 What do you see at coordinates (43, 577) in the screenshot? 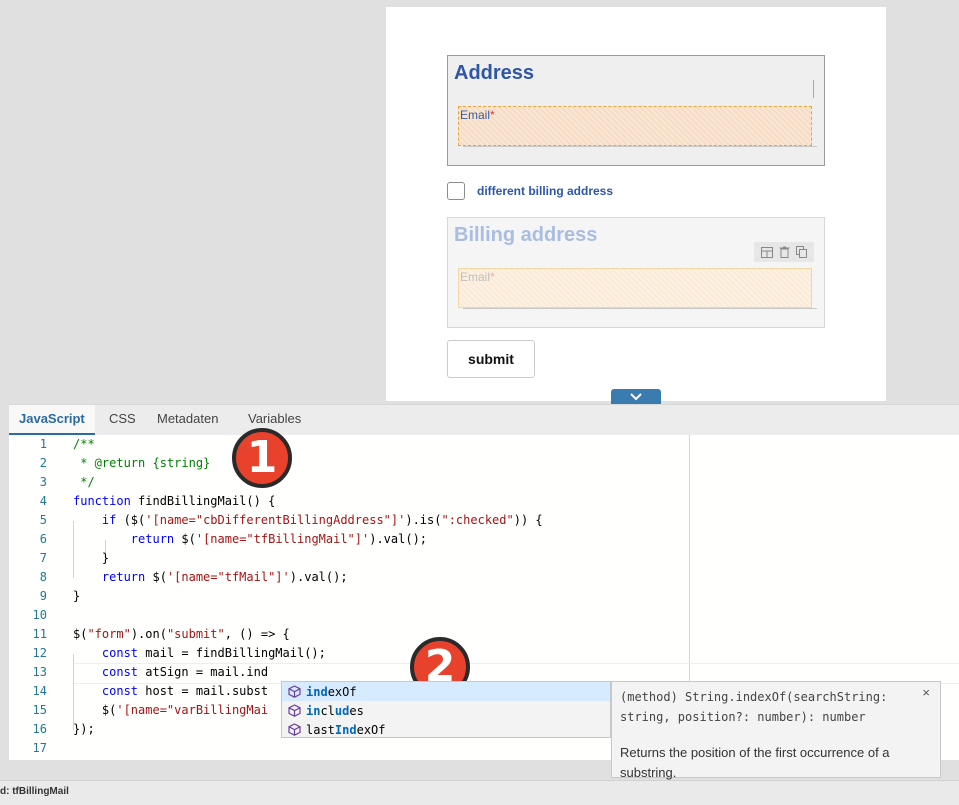
I see `line-number: 8` at bounding box center [43, 577].